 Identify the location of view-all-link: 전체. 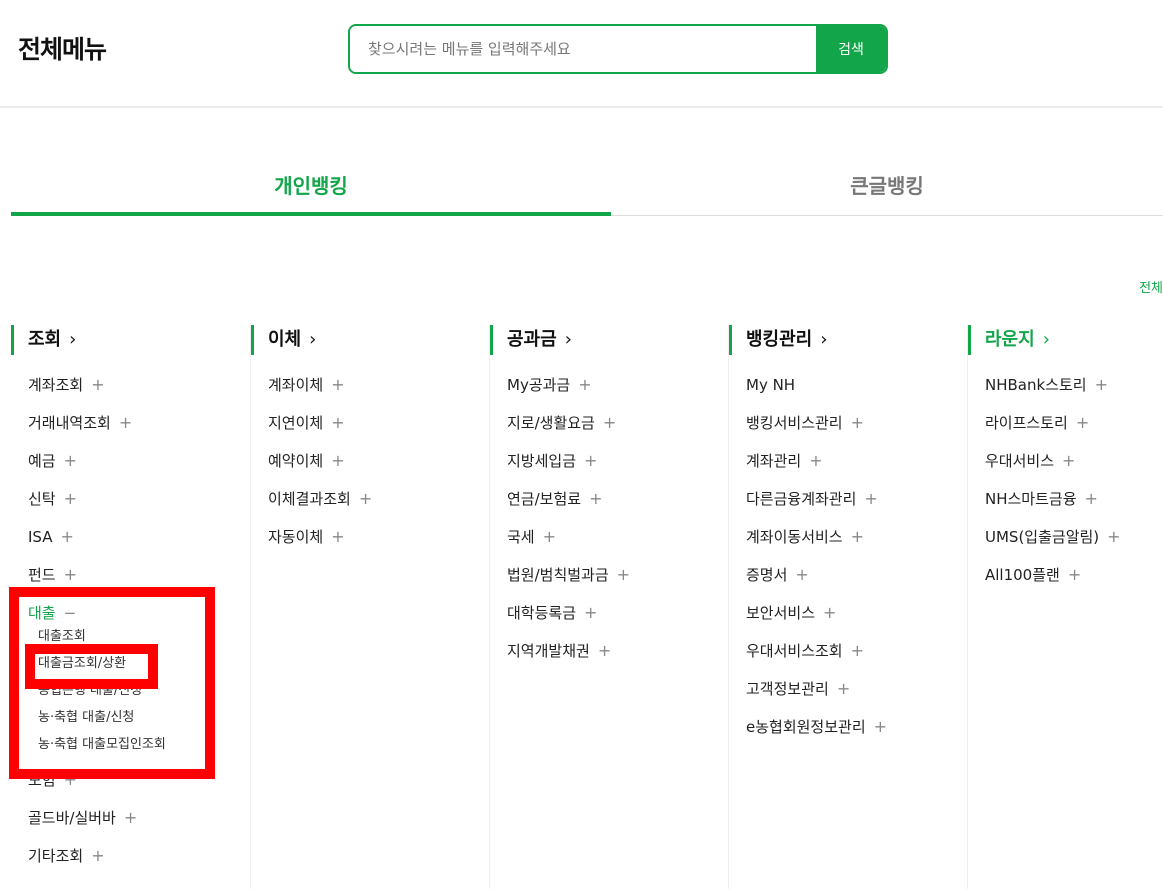
(1151, 286).